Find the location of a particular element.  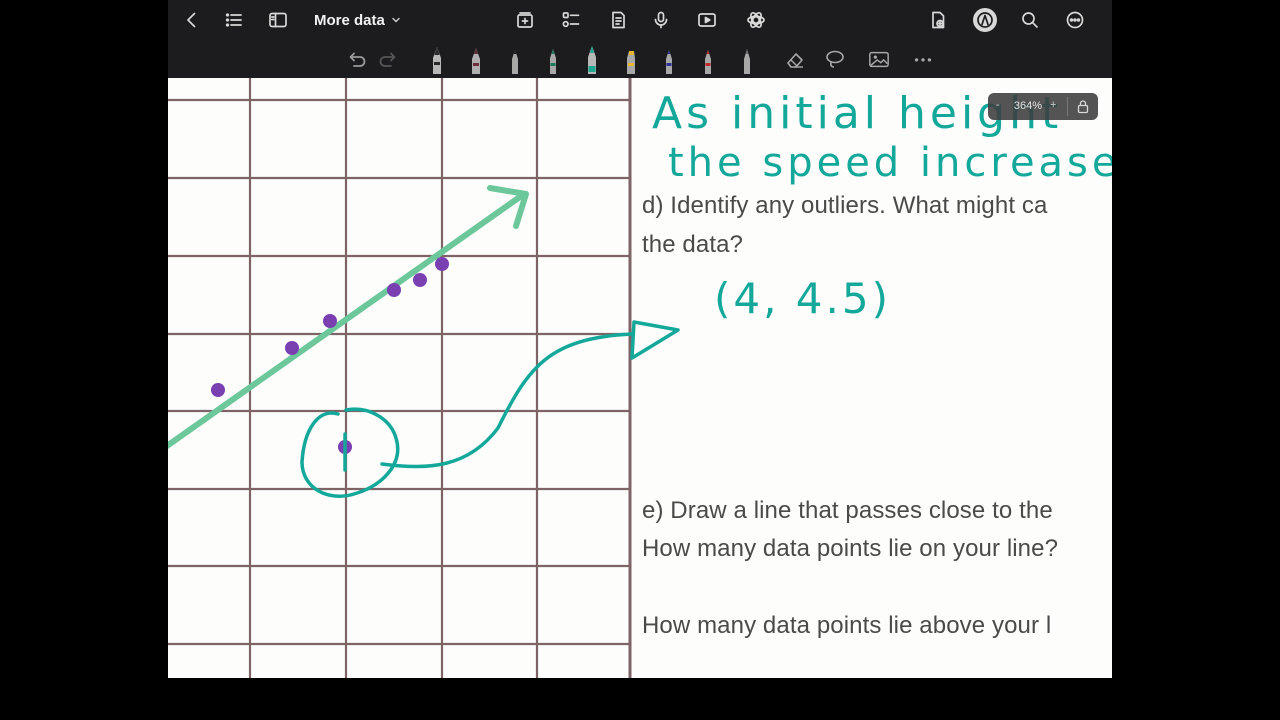

marker-tool-green is located at coordinates (553, 59).